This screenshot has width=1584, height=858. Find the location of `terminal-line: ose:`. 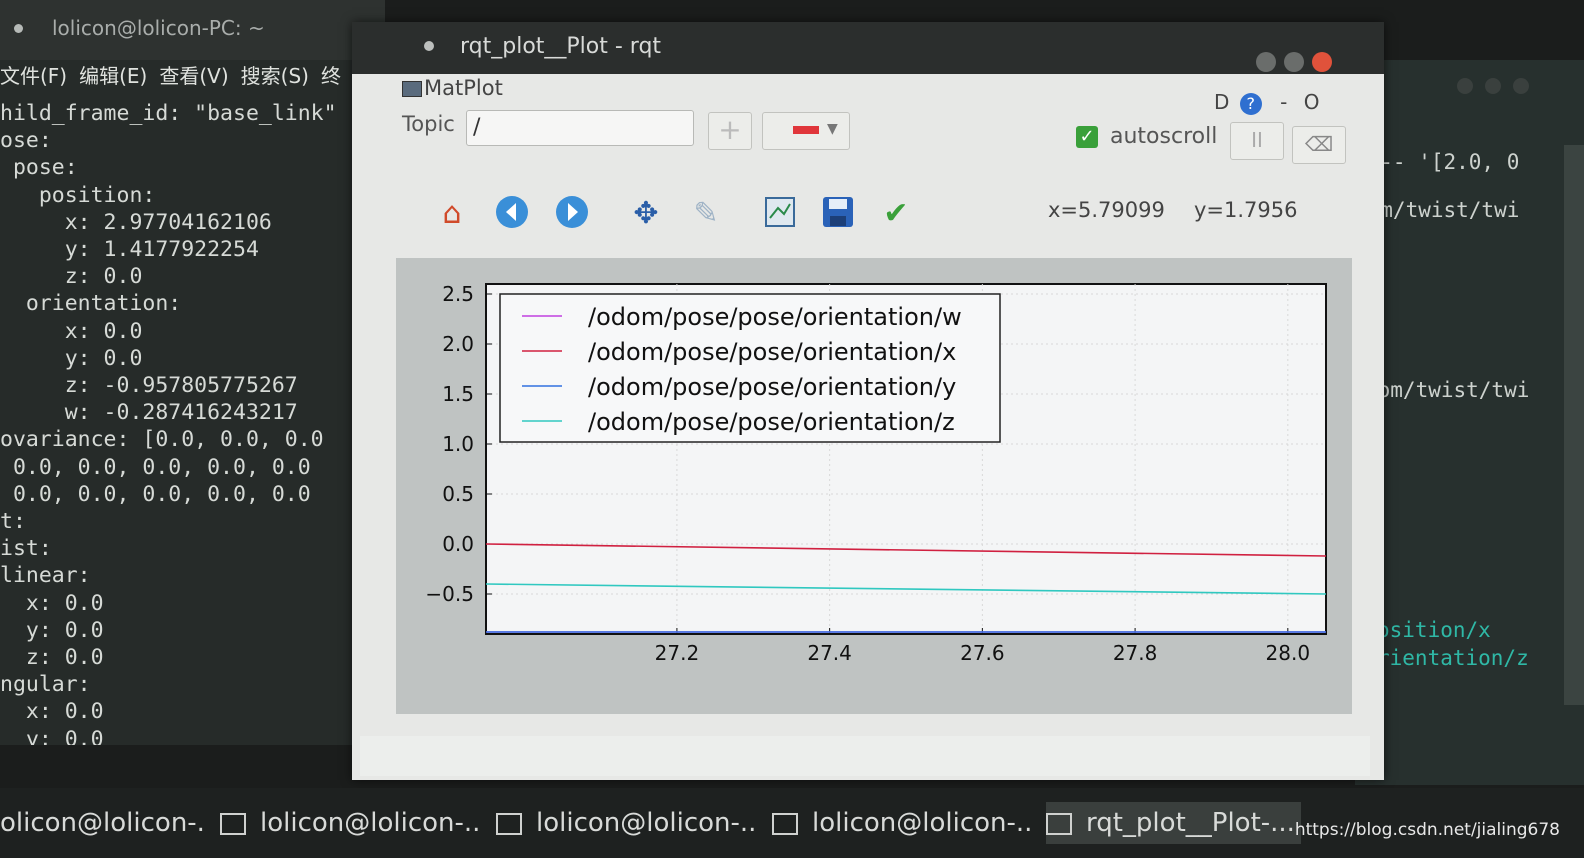

terminal-line: ose: is located at coordinates (26, 141).